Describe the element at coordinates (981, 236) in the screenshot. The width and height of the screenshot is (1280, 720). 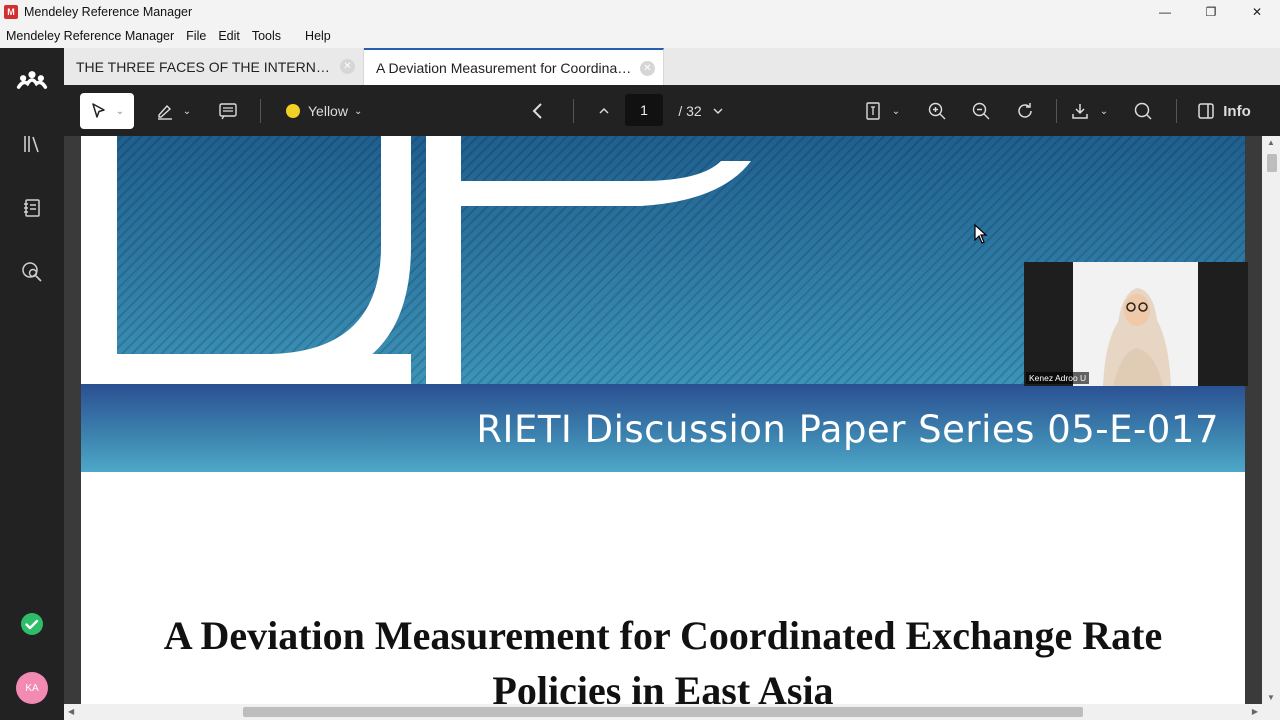
I see `mouse-cursor-icon` at that location.